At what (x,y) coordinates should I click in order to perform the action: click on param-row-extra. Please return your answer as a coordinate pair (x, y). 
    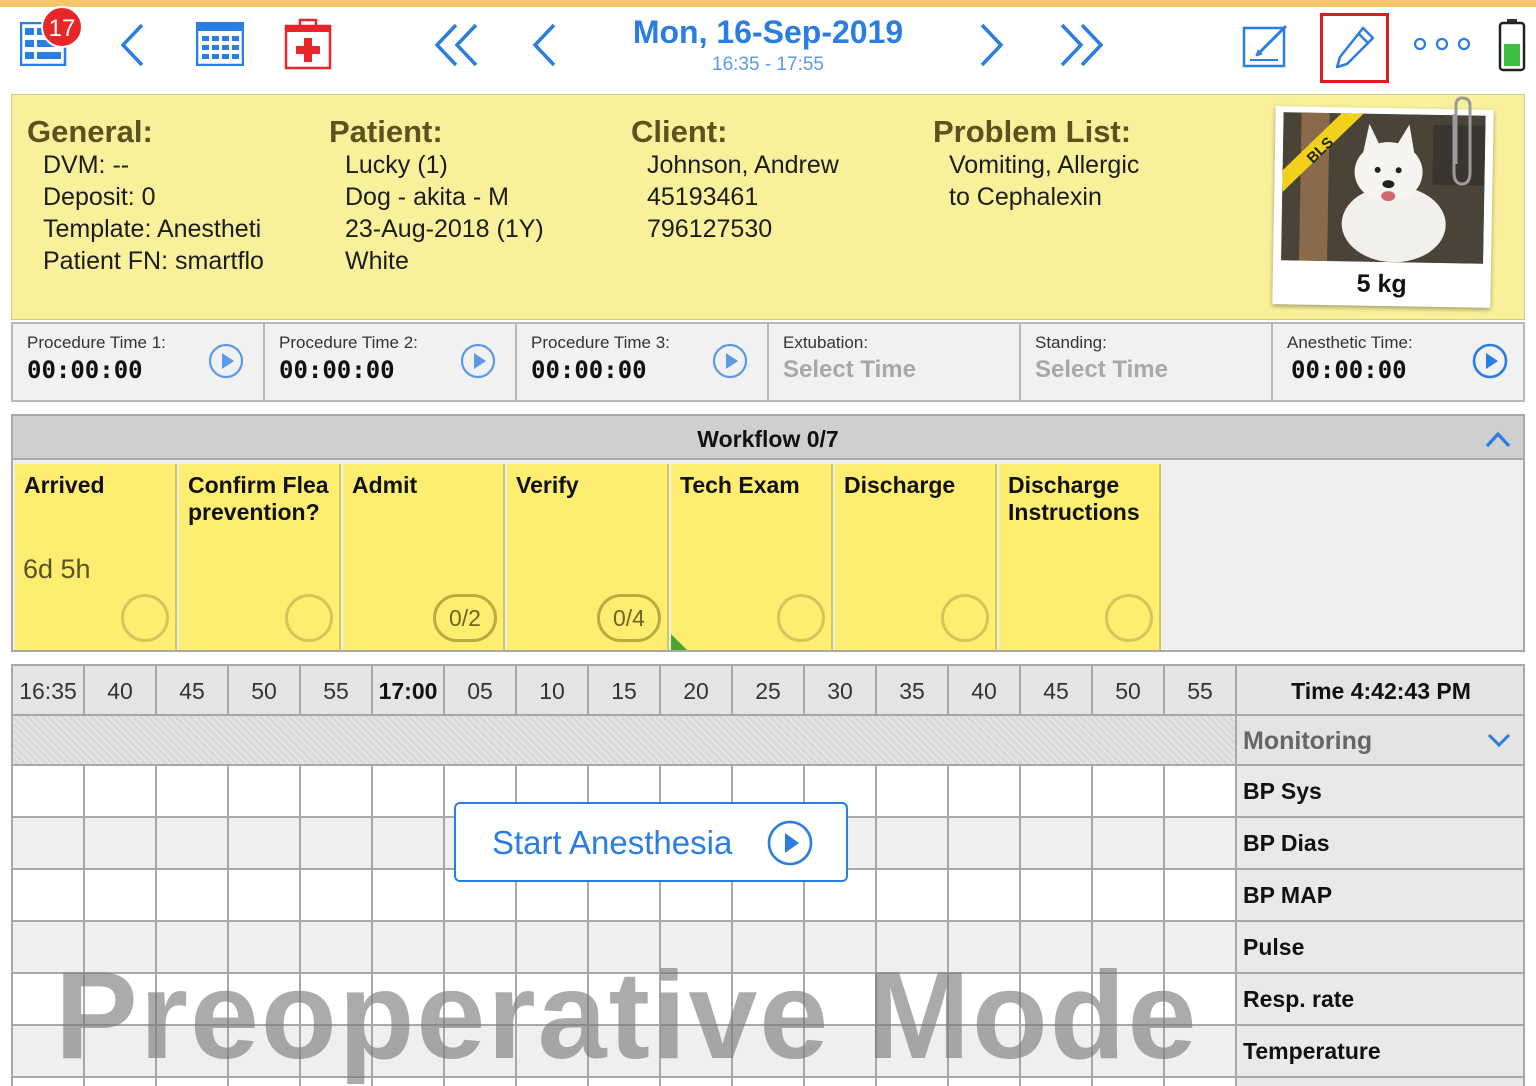
    Looking at the image, I should click on (1379, 1082).